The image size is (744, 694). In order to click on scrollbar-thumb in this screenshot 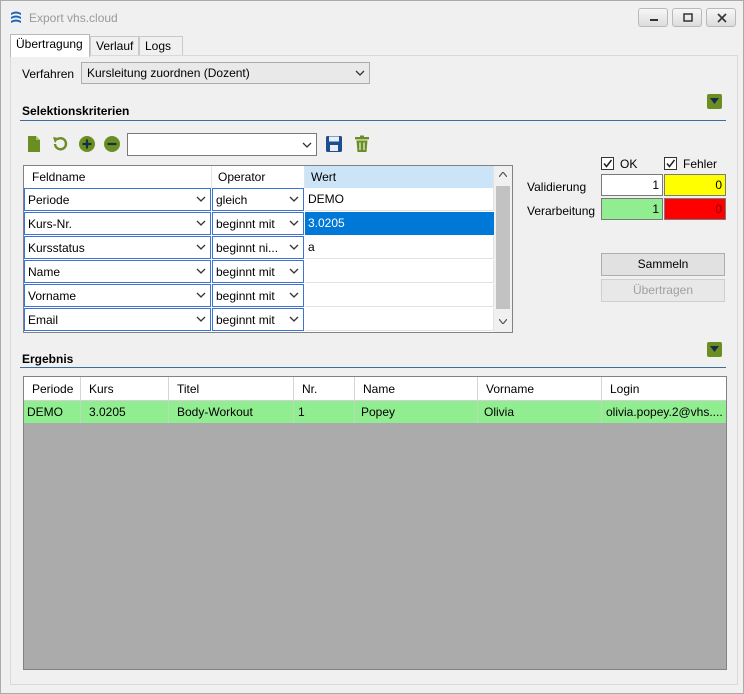, I will do `click(503, 247)`.